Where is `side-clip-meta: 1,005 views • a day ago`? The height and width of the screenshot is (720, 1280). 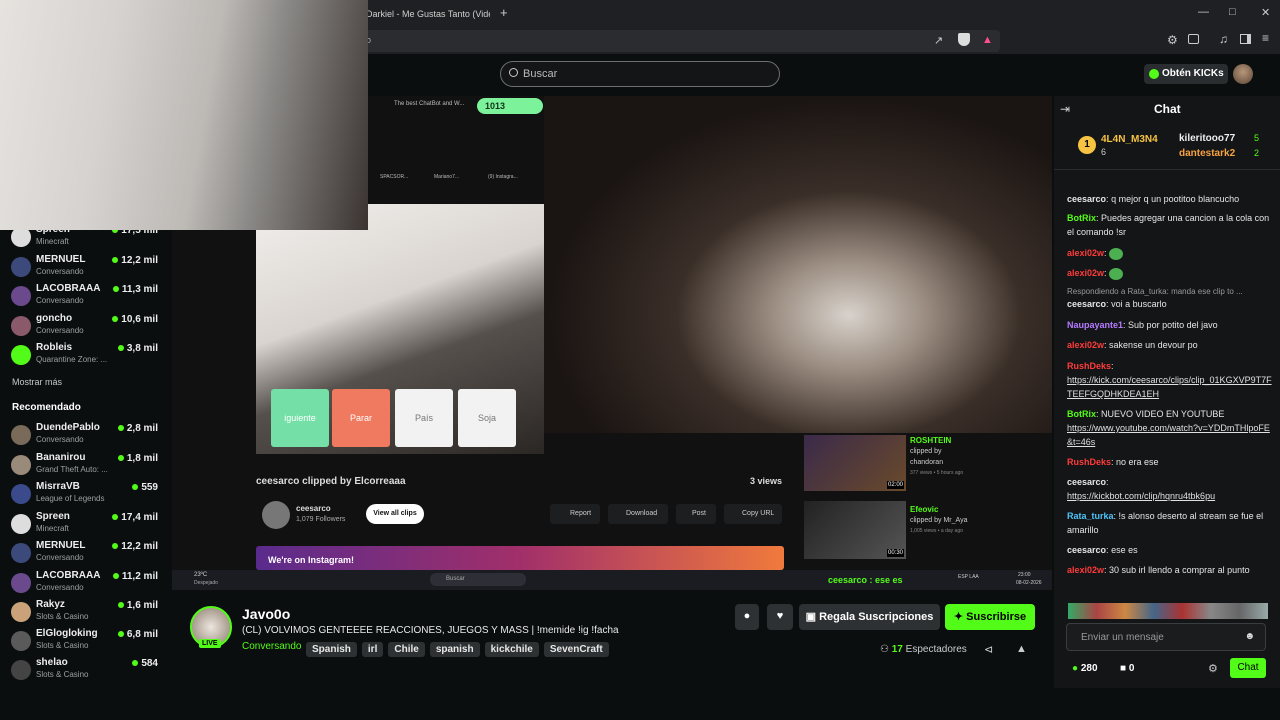
side-clip-meta: 1,005 views • a day ago is located at coordinates (936, 531).